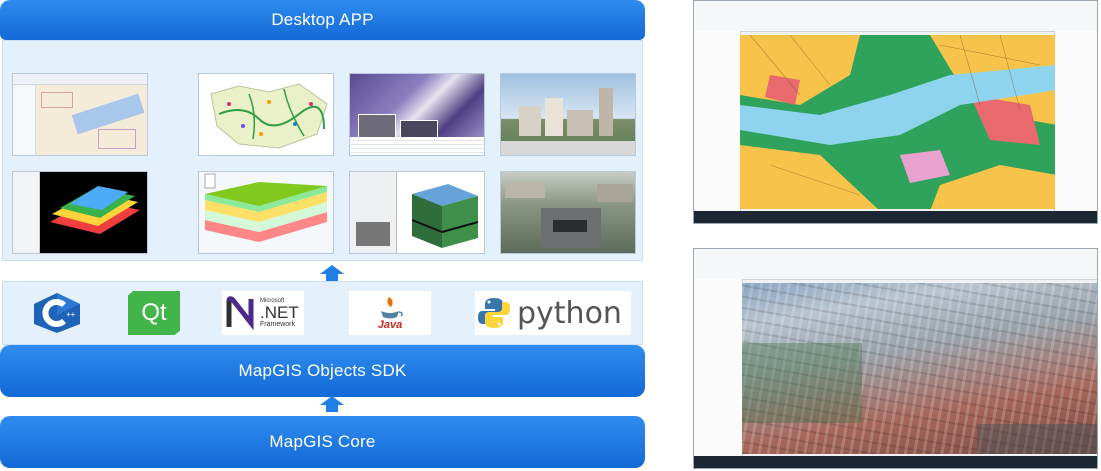  What do you see at coordinates (897, 122) in the screenshot?
I see `map-view` at bounding box center [897, 122].